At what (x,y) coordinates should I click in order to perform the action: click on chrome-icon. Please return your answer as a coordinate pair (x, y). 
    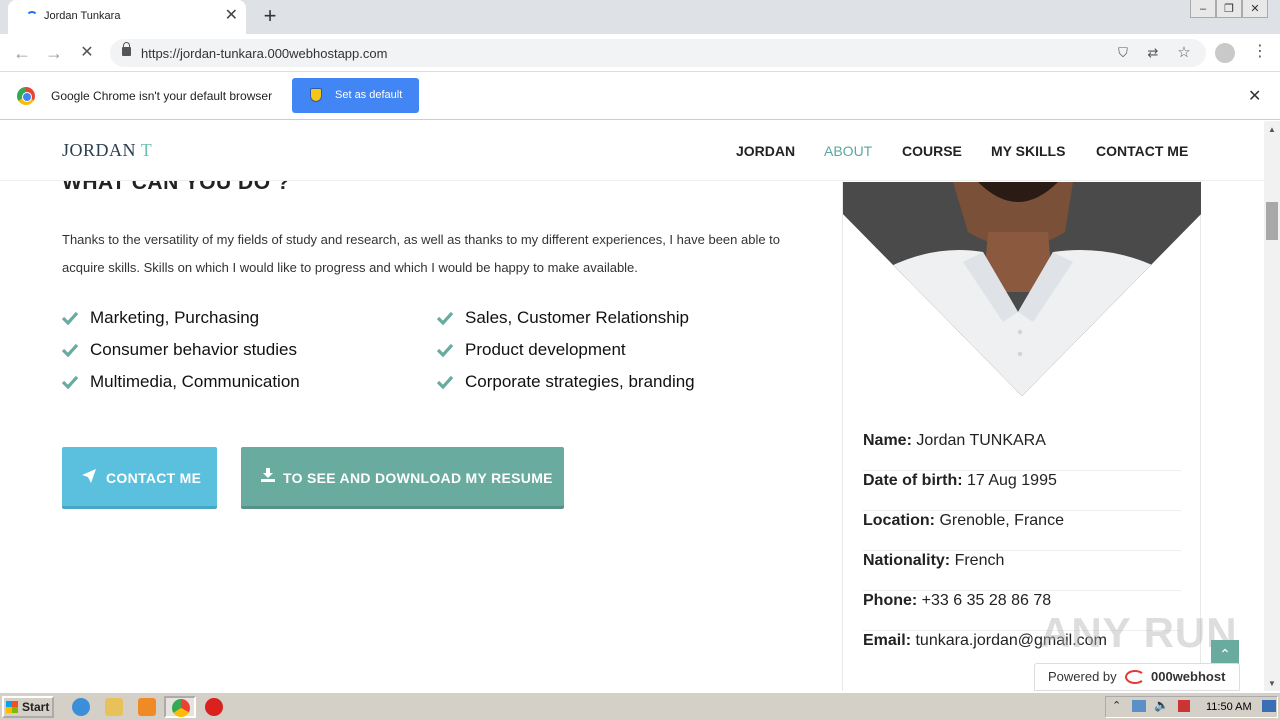
    Looking at the image, I should click on (181, 708).